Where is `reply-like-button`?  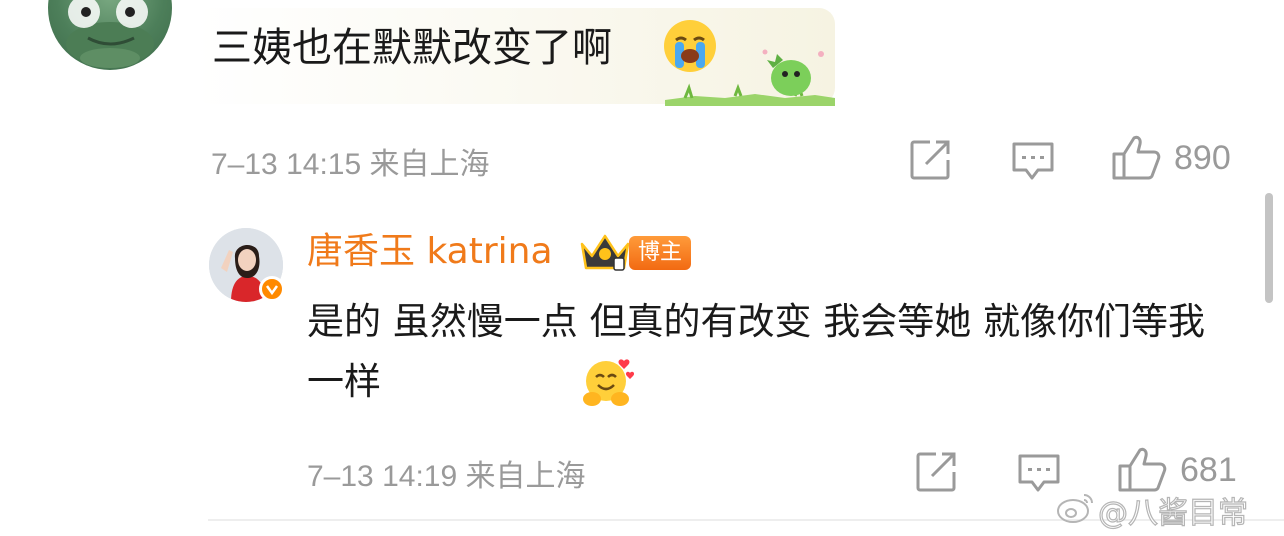 reply-like-button is located at coordinates (1142, 470).